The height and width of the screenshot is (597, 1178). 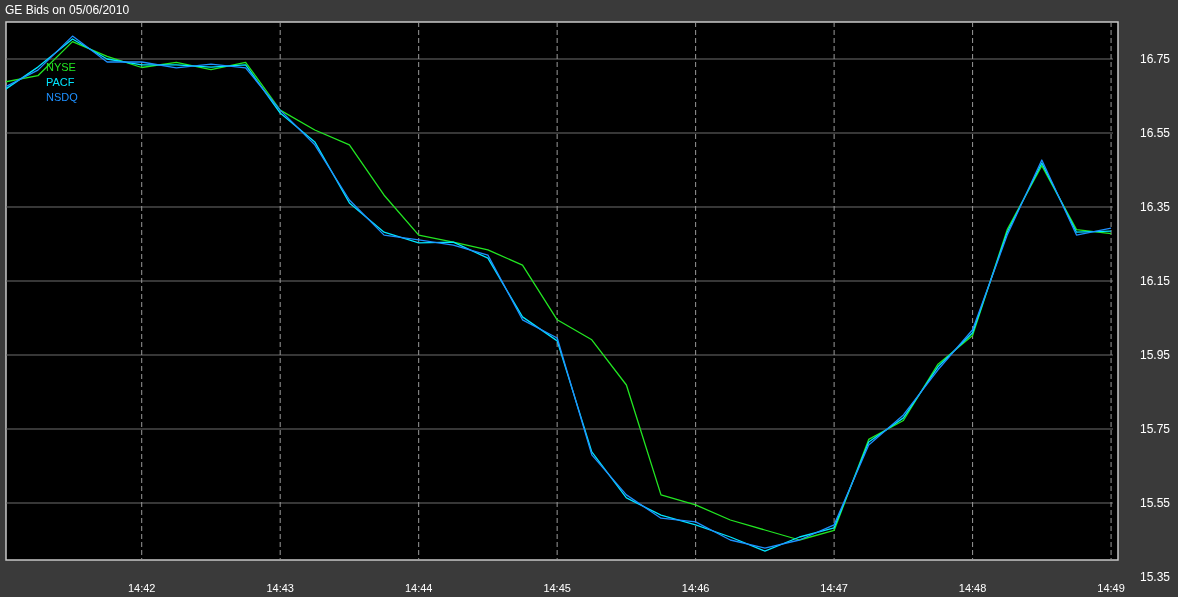 I want to click on y-axis-label: 15.55, so click(x=1154, y=503).